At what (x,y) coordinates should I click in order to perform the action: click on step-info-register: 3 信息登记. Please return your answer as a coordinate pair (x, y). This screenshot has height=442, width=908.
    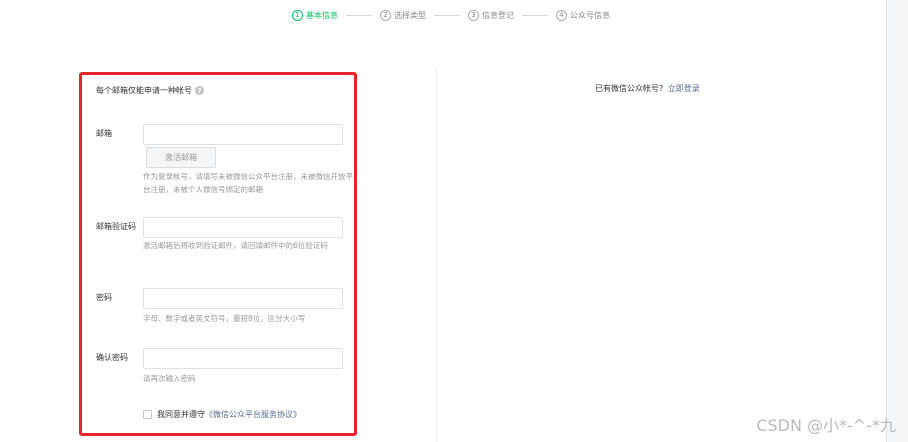
    Looking at the image, I should click on (491, 15).